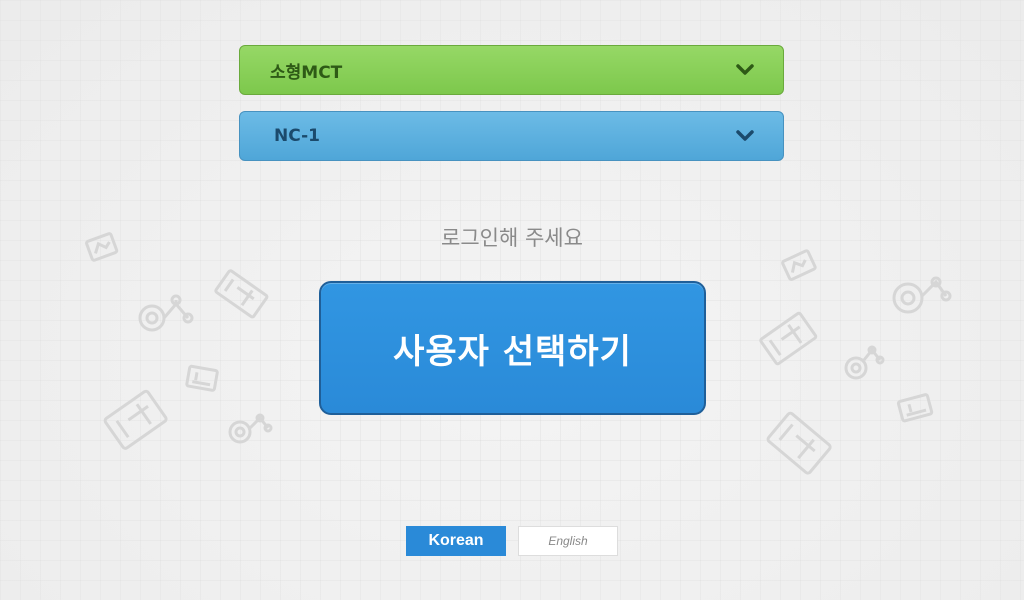 This screenshot has width=1024, height=600. What do you see at coordinates (511, 70) in the screenshot?
I see `machine-type-dropdown: 소형MCT` at bounding box center [511, 70].